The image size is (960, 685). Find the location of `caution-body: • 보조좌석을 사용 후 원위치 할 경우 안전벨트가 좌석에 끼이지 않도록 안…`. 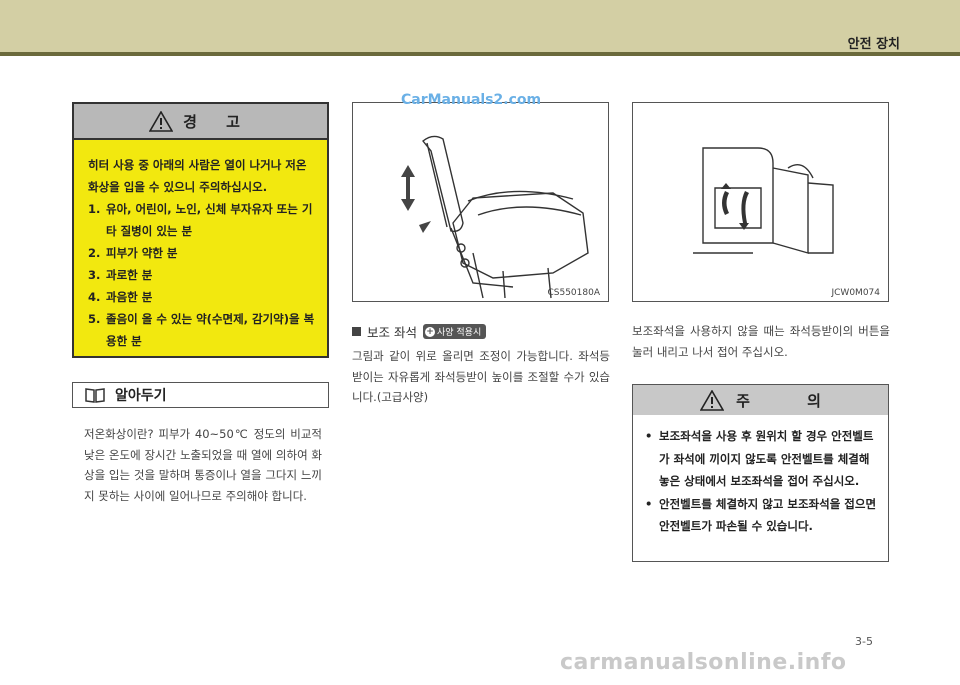

caution-body: • 보조좌석을 사용 후 원위치 할 경우 안전벨트가 좌석에 끼이지 않도록 안… is located at coordinates (760, 476).